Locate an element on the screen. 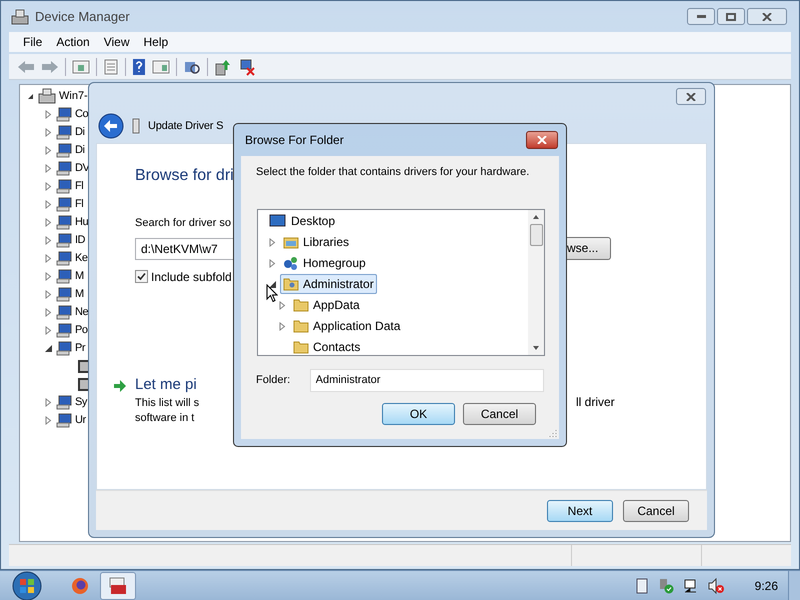 The height and width of the screenshot is (600, 800). dialog-title: Browse For Folder is located at coordinates (294, 140).